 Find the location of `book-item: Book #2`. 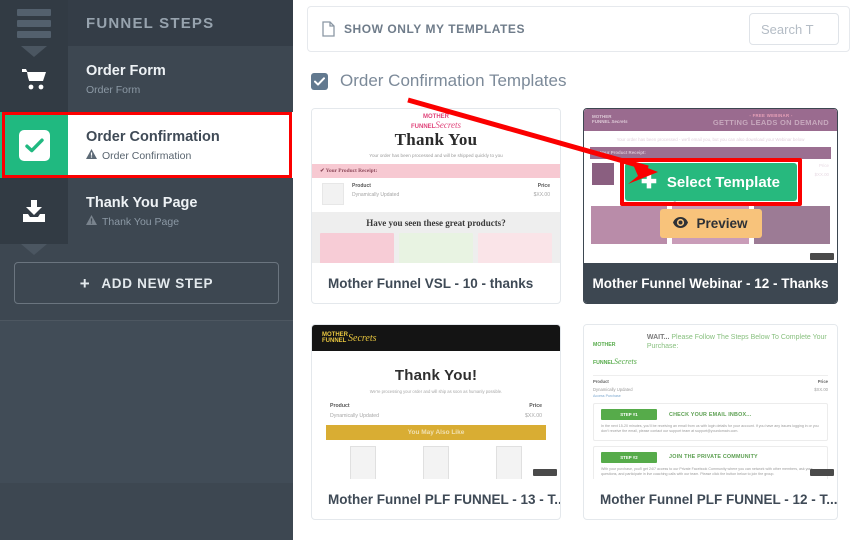

book-item: Book #2 is located at coordinates (435, 462).